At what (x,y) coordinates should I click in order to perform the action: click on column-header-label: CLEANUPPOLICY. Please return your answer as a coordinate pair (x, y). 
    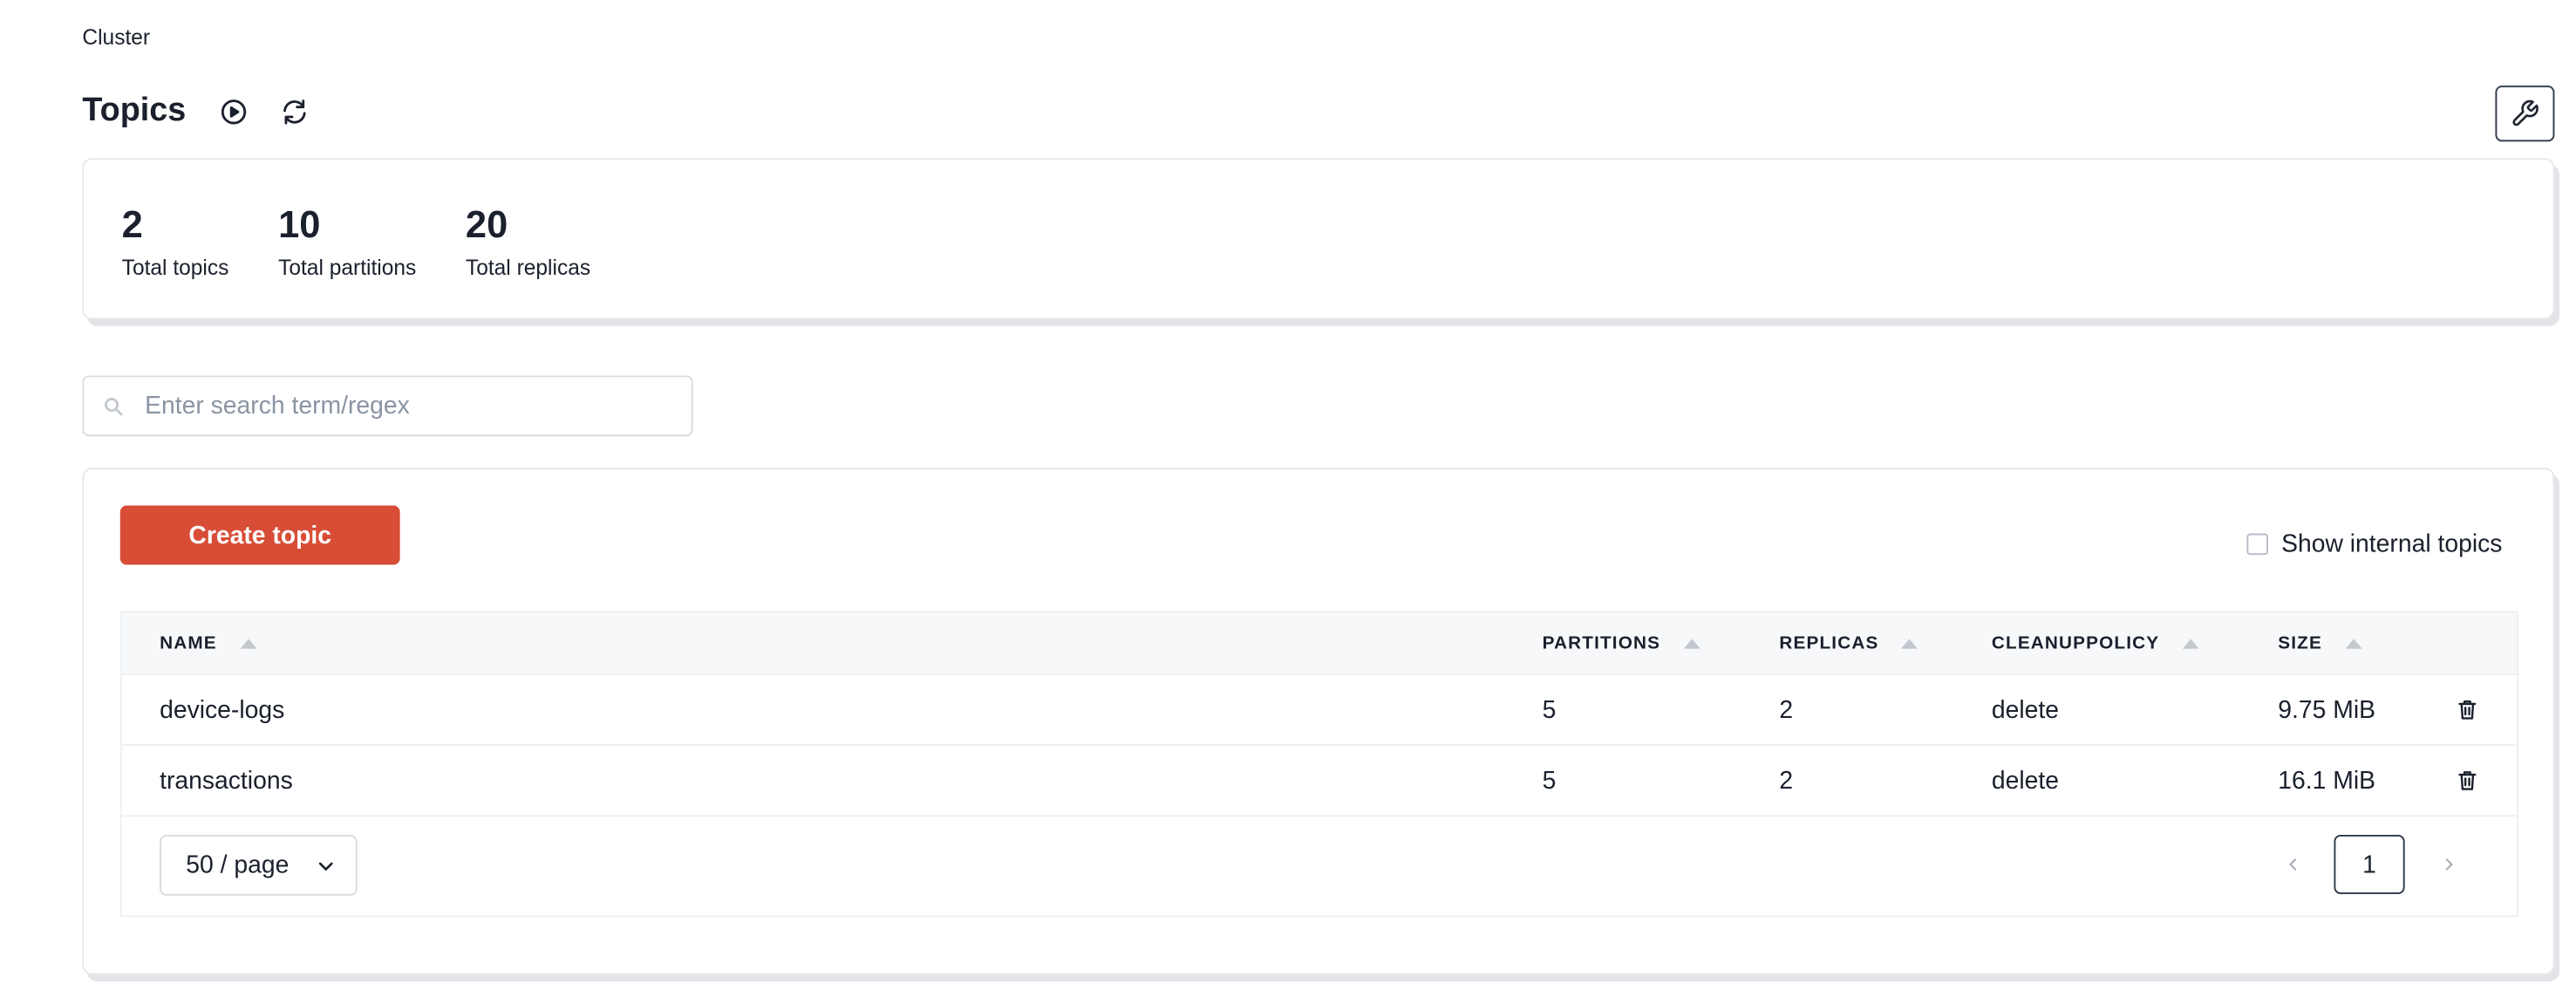
    Looking at the image, I should click on (2075, 642).